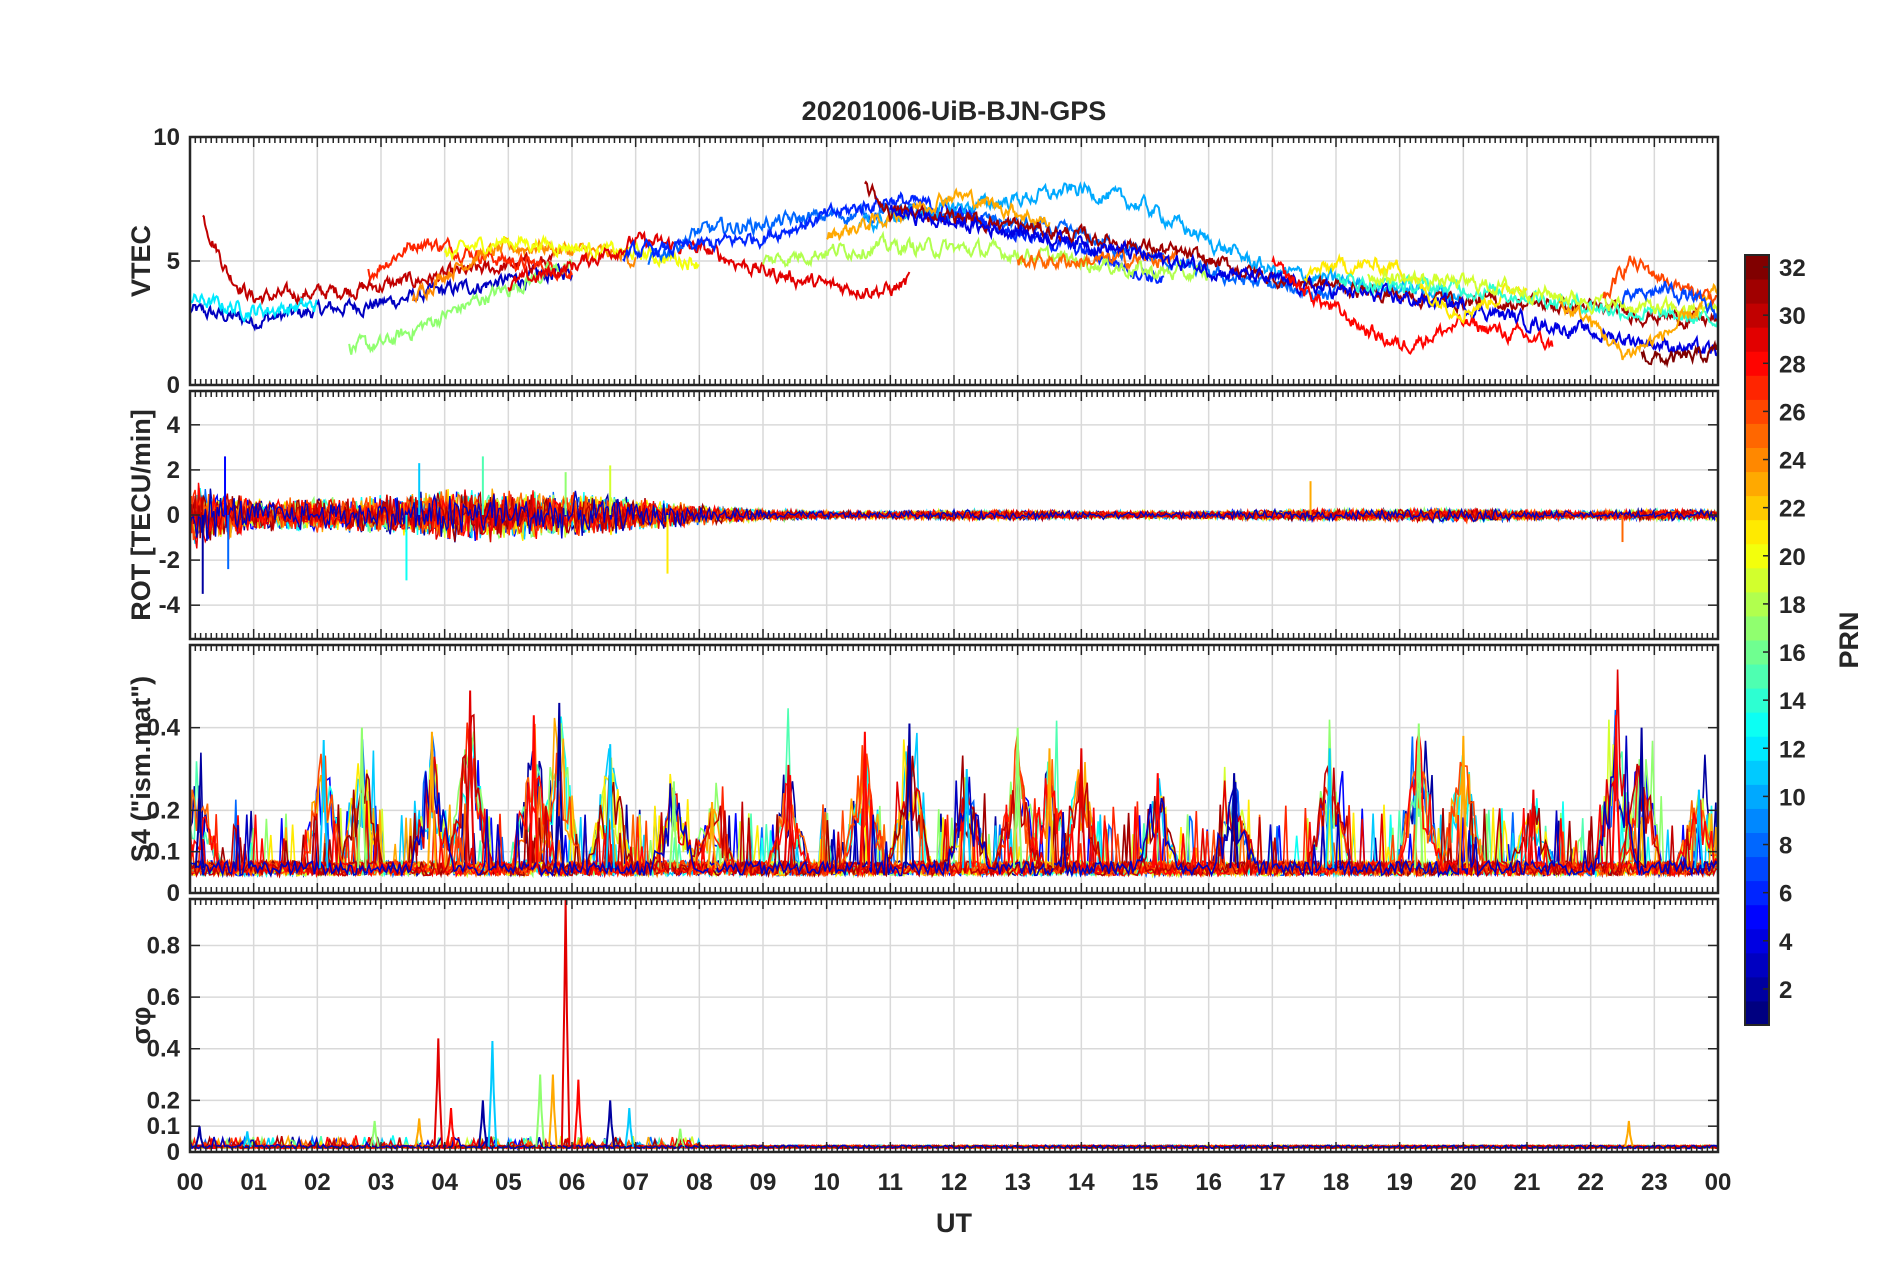  I want to click on x-tick-label: 08, so click(699, 1182).